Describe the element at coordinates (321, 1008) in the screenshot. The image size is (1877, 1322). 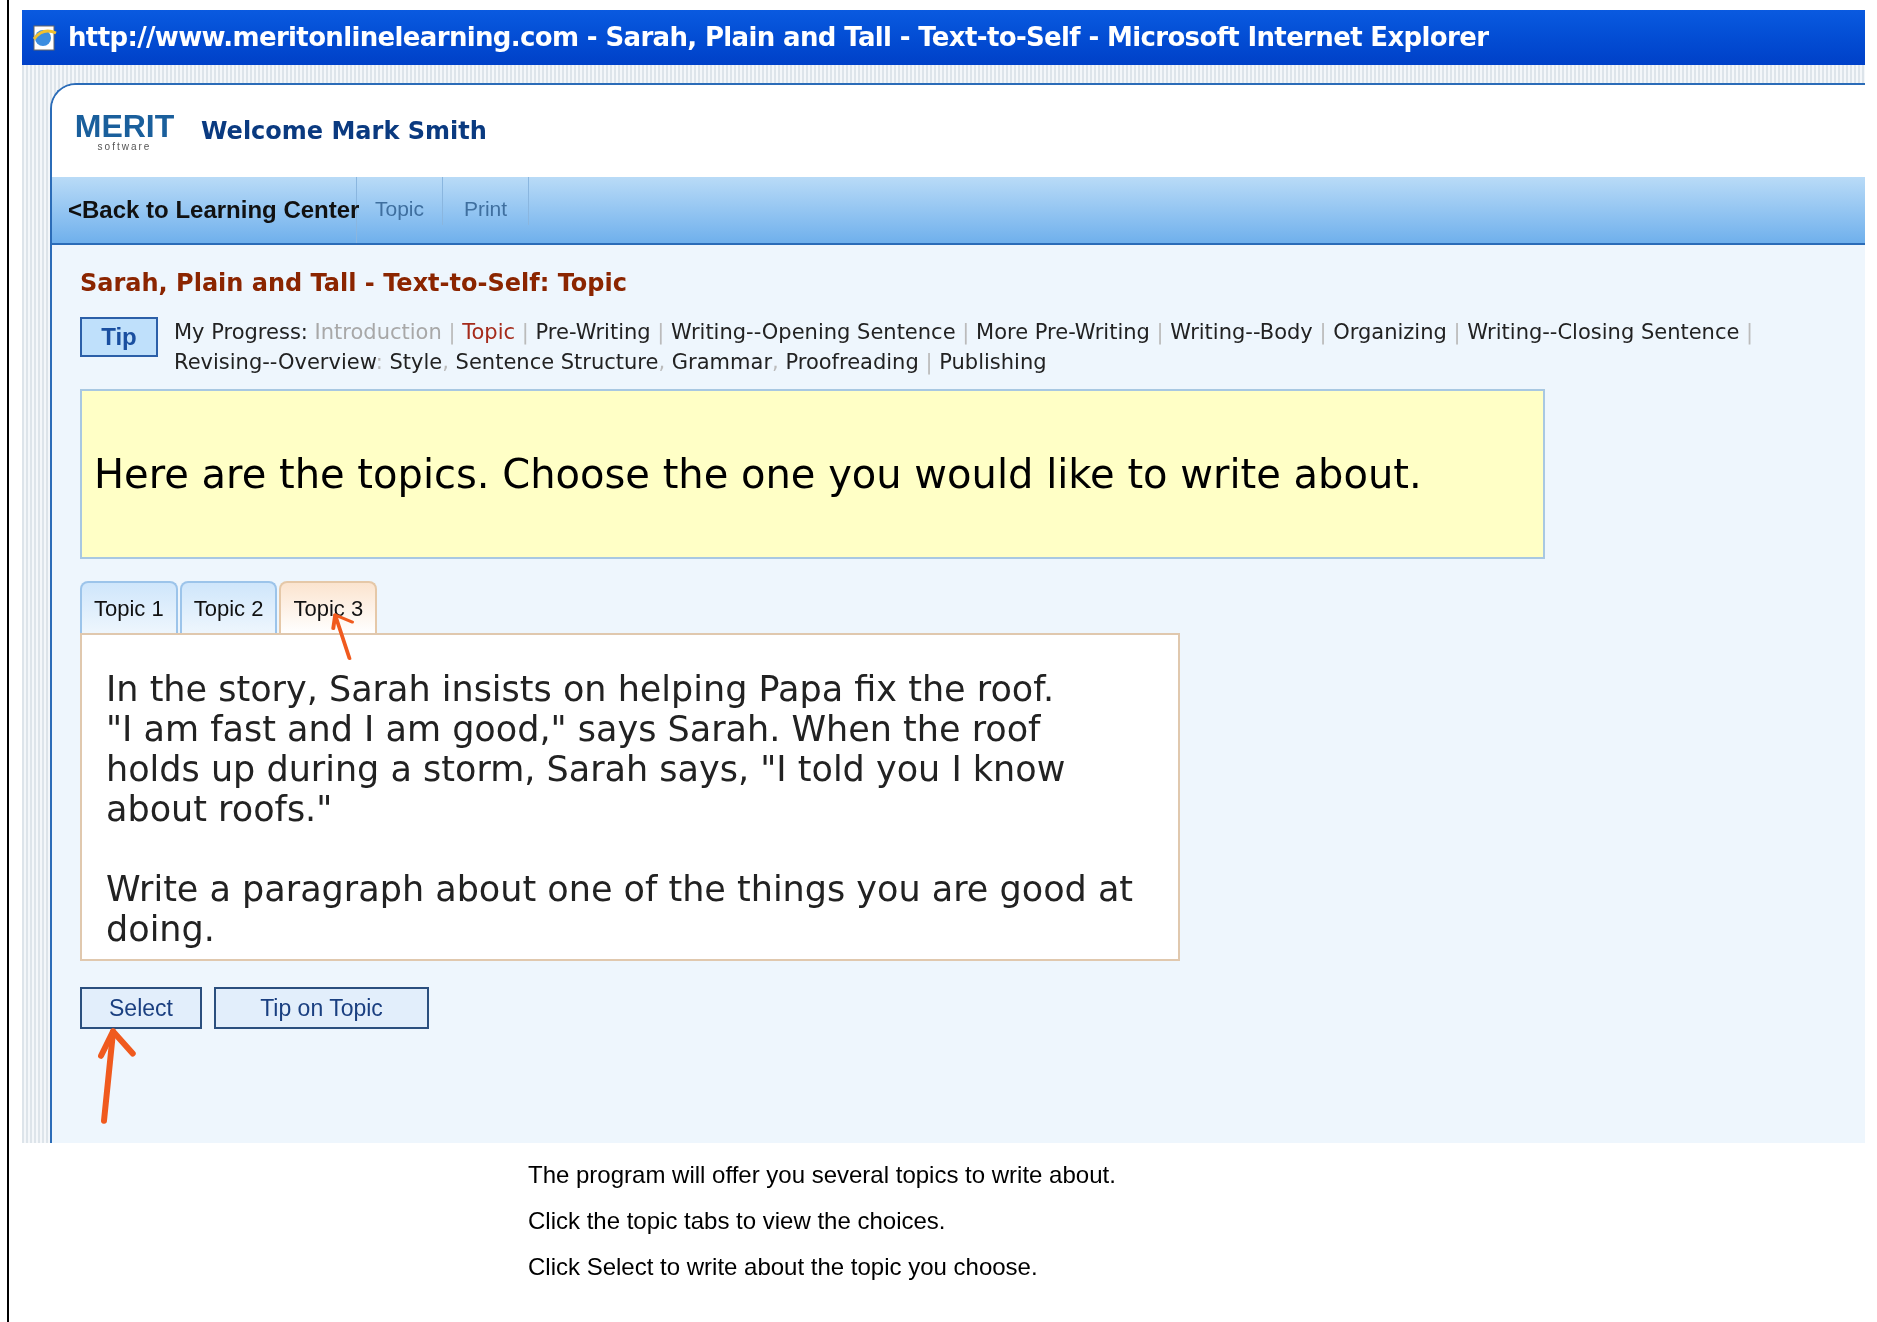
I see `action-button: Tip on Topic` at that location.